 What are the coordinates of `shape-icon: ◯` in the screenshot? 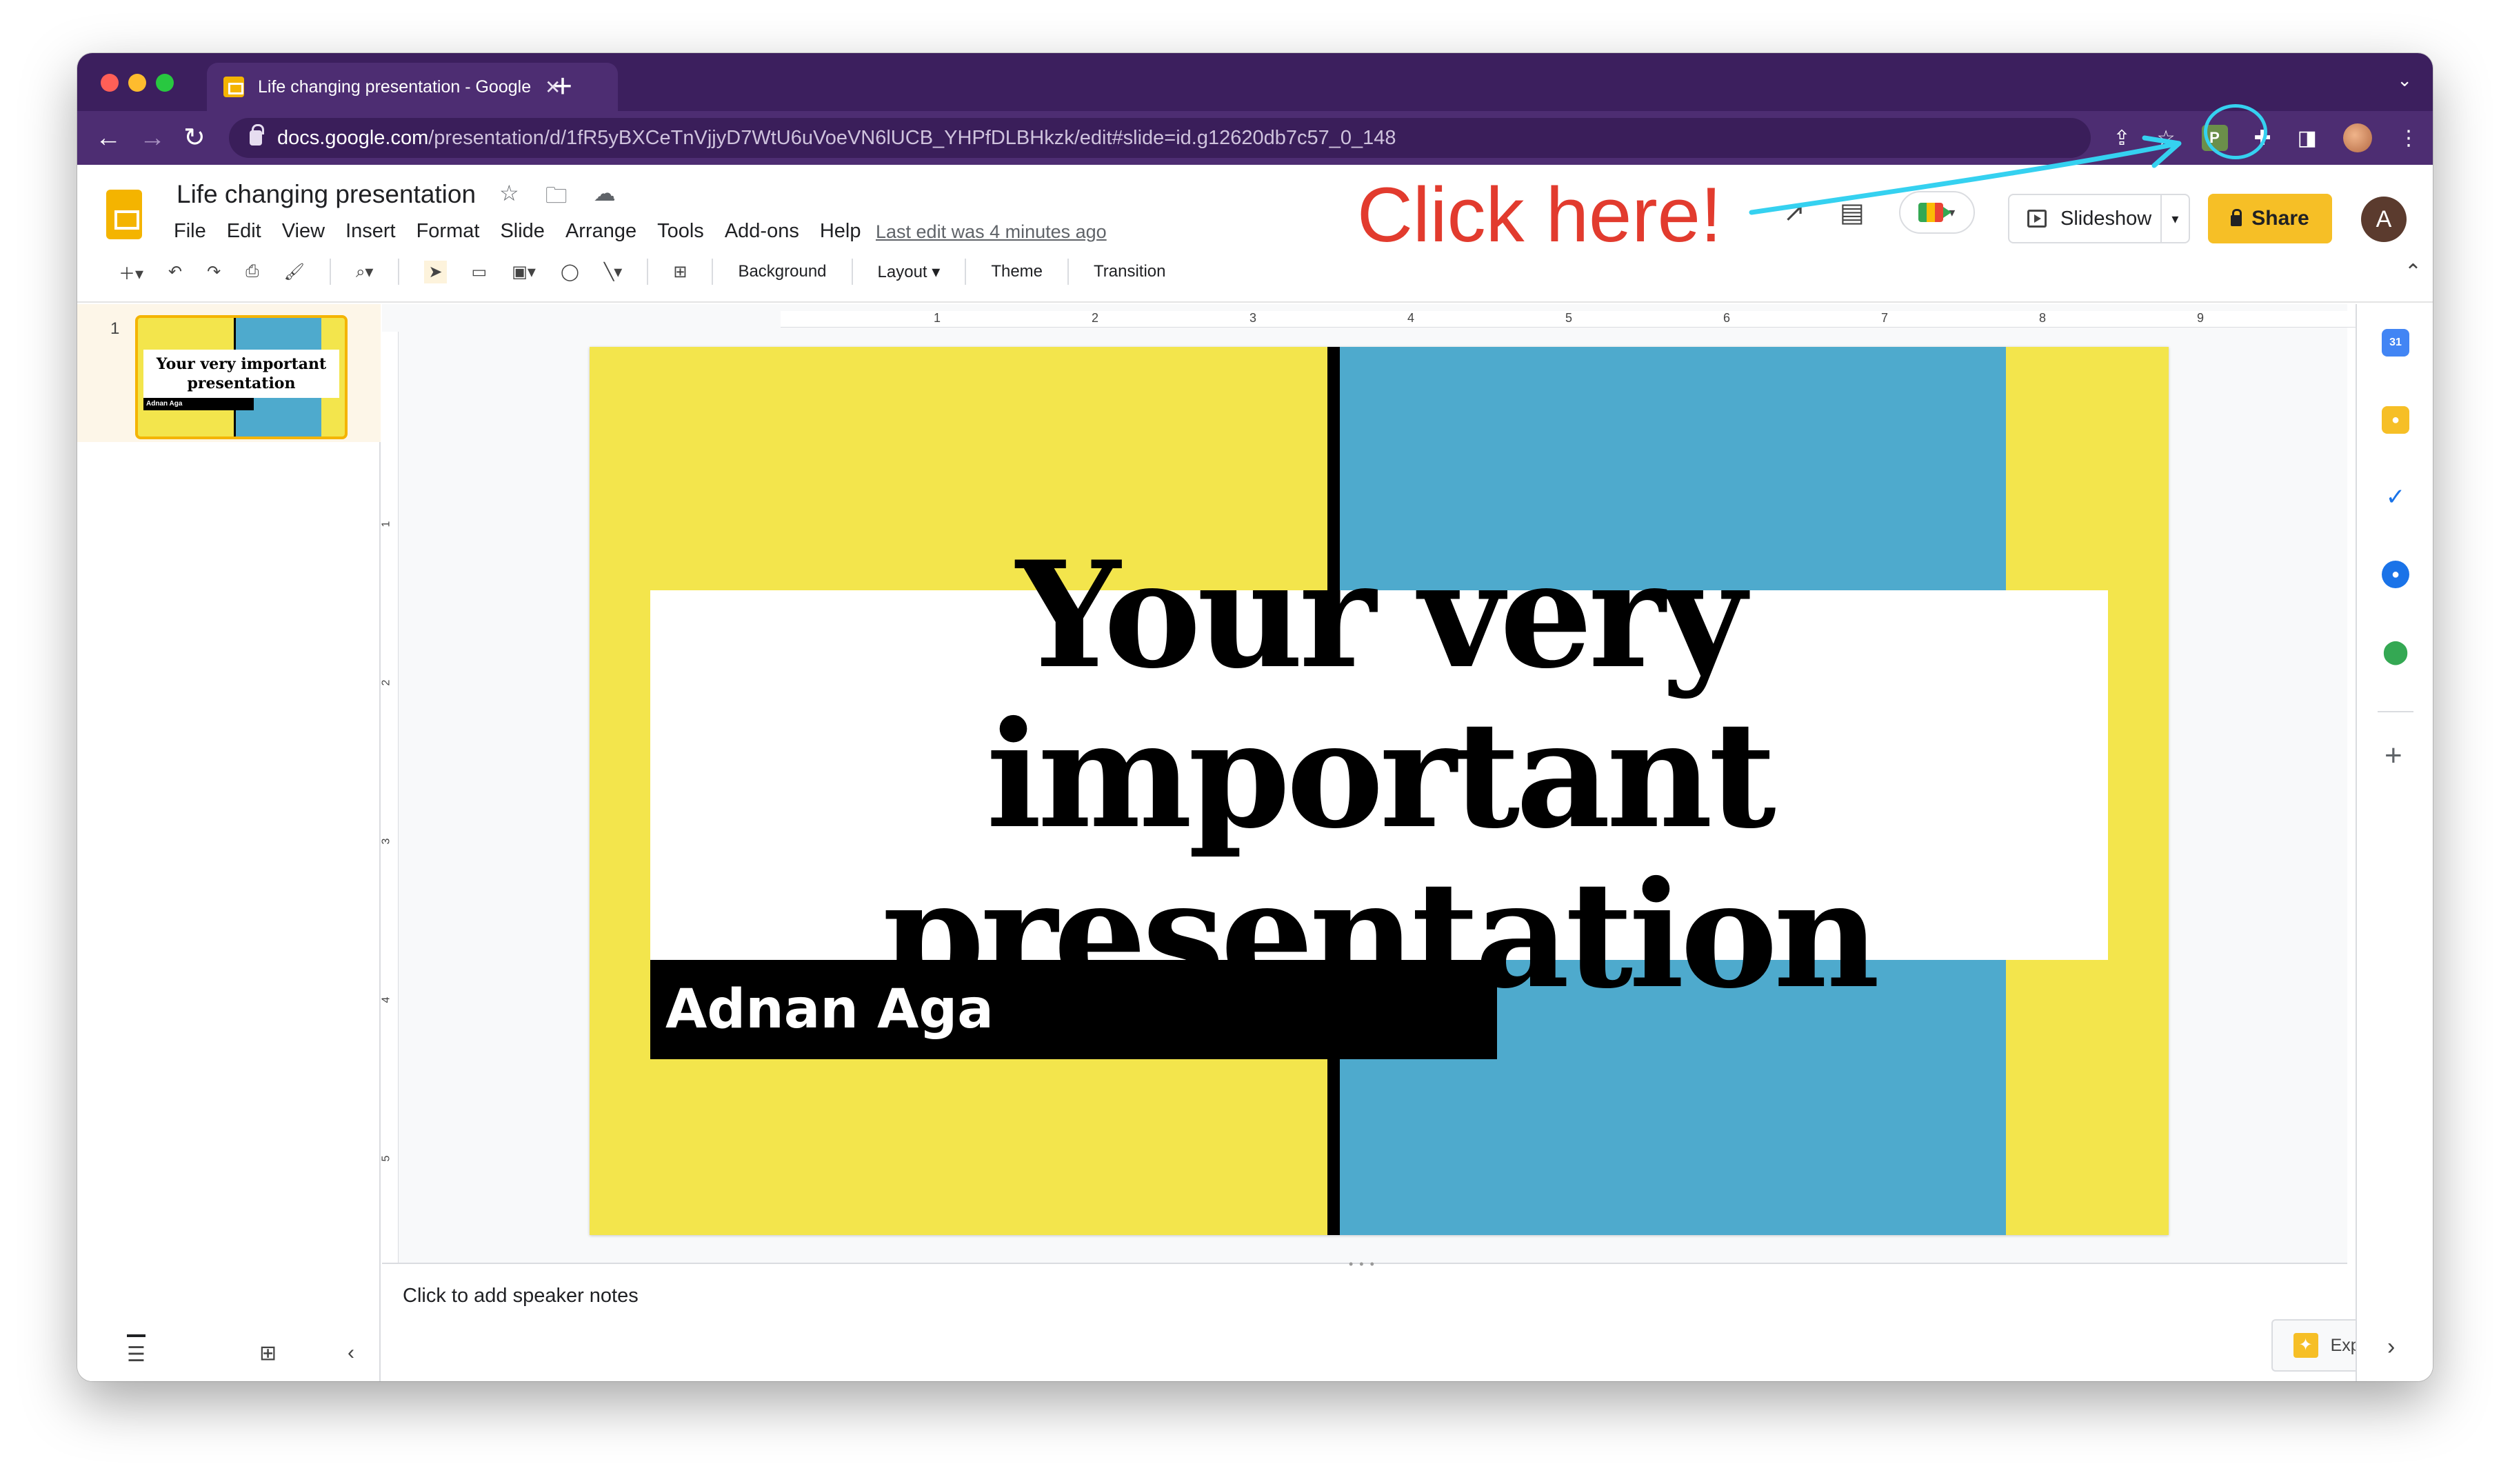 It's located at (570, 272).